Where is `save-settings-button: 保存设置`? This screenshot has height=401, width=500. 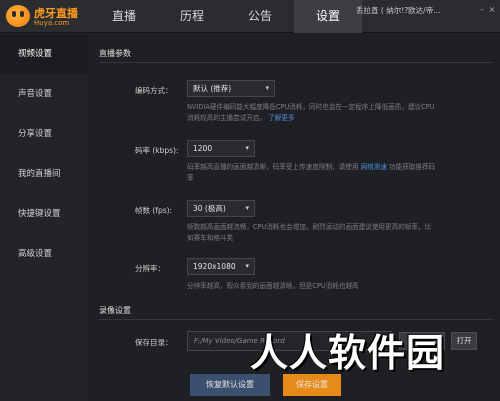
save-settings-button: 保存设置 is located at coordinates (312, 385).